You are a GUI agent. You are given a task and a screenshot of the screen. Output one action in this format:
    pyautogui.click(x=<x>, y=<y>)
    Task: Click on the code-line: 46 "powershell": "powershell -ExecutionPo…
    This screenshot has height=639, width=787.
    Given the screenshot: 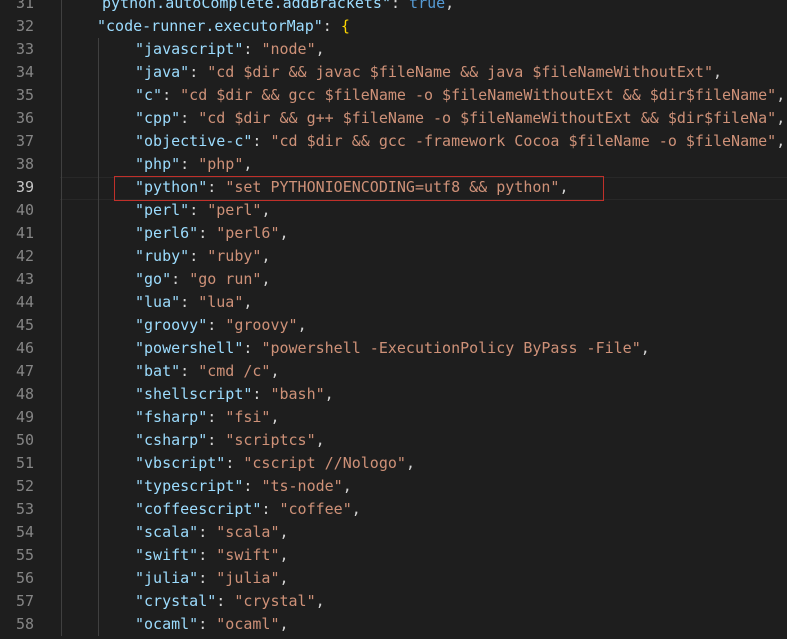 What is the action you would take?
    pyautogui.click(x=393, y=348)
    